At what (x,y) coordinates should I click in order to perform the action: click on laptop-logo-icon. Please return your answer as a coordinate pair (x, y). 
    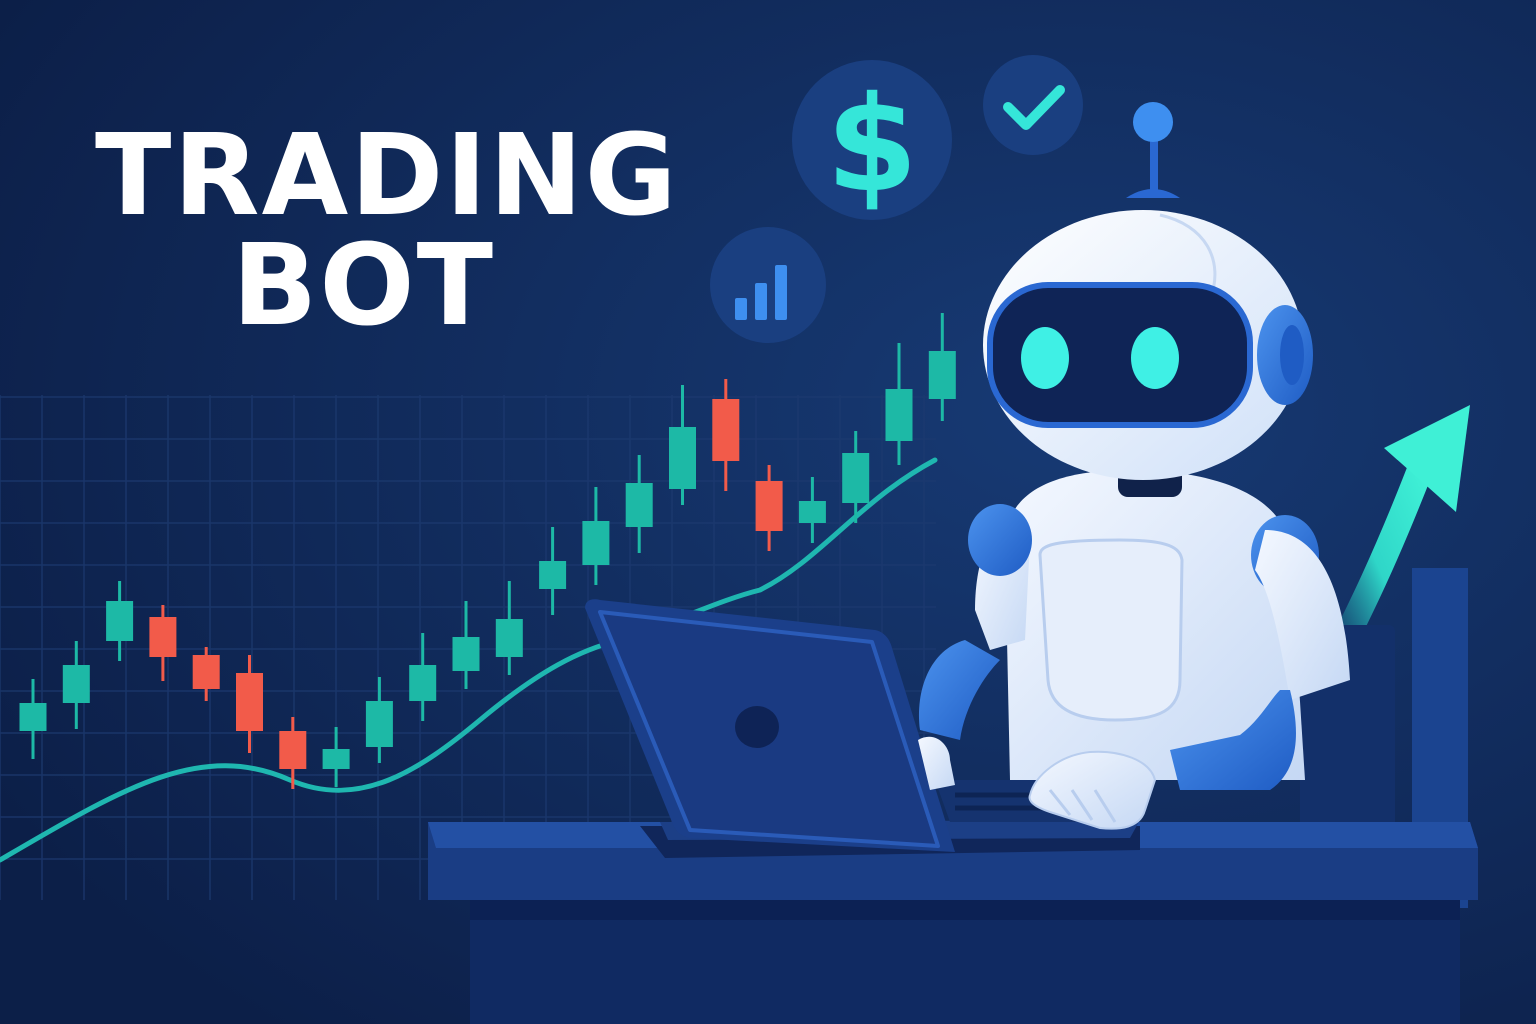
    Looking at the image, I should click on (757, 727).